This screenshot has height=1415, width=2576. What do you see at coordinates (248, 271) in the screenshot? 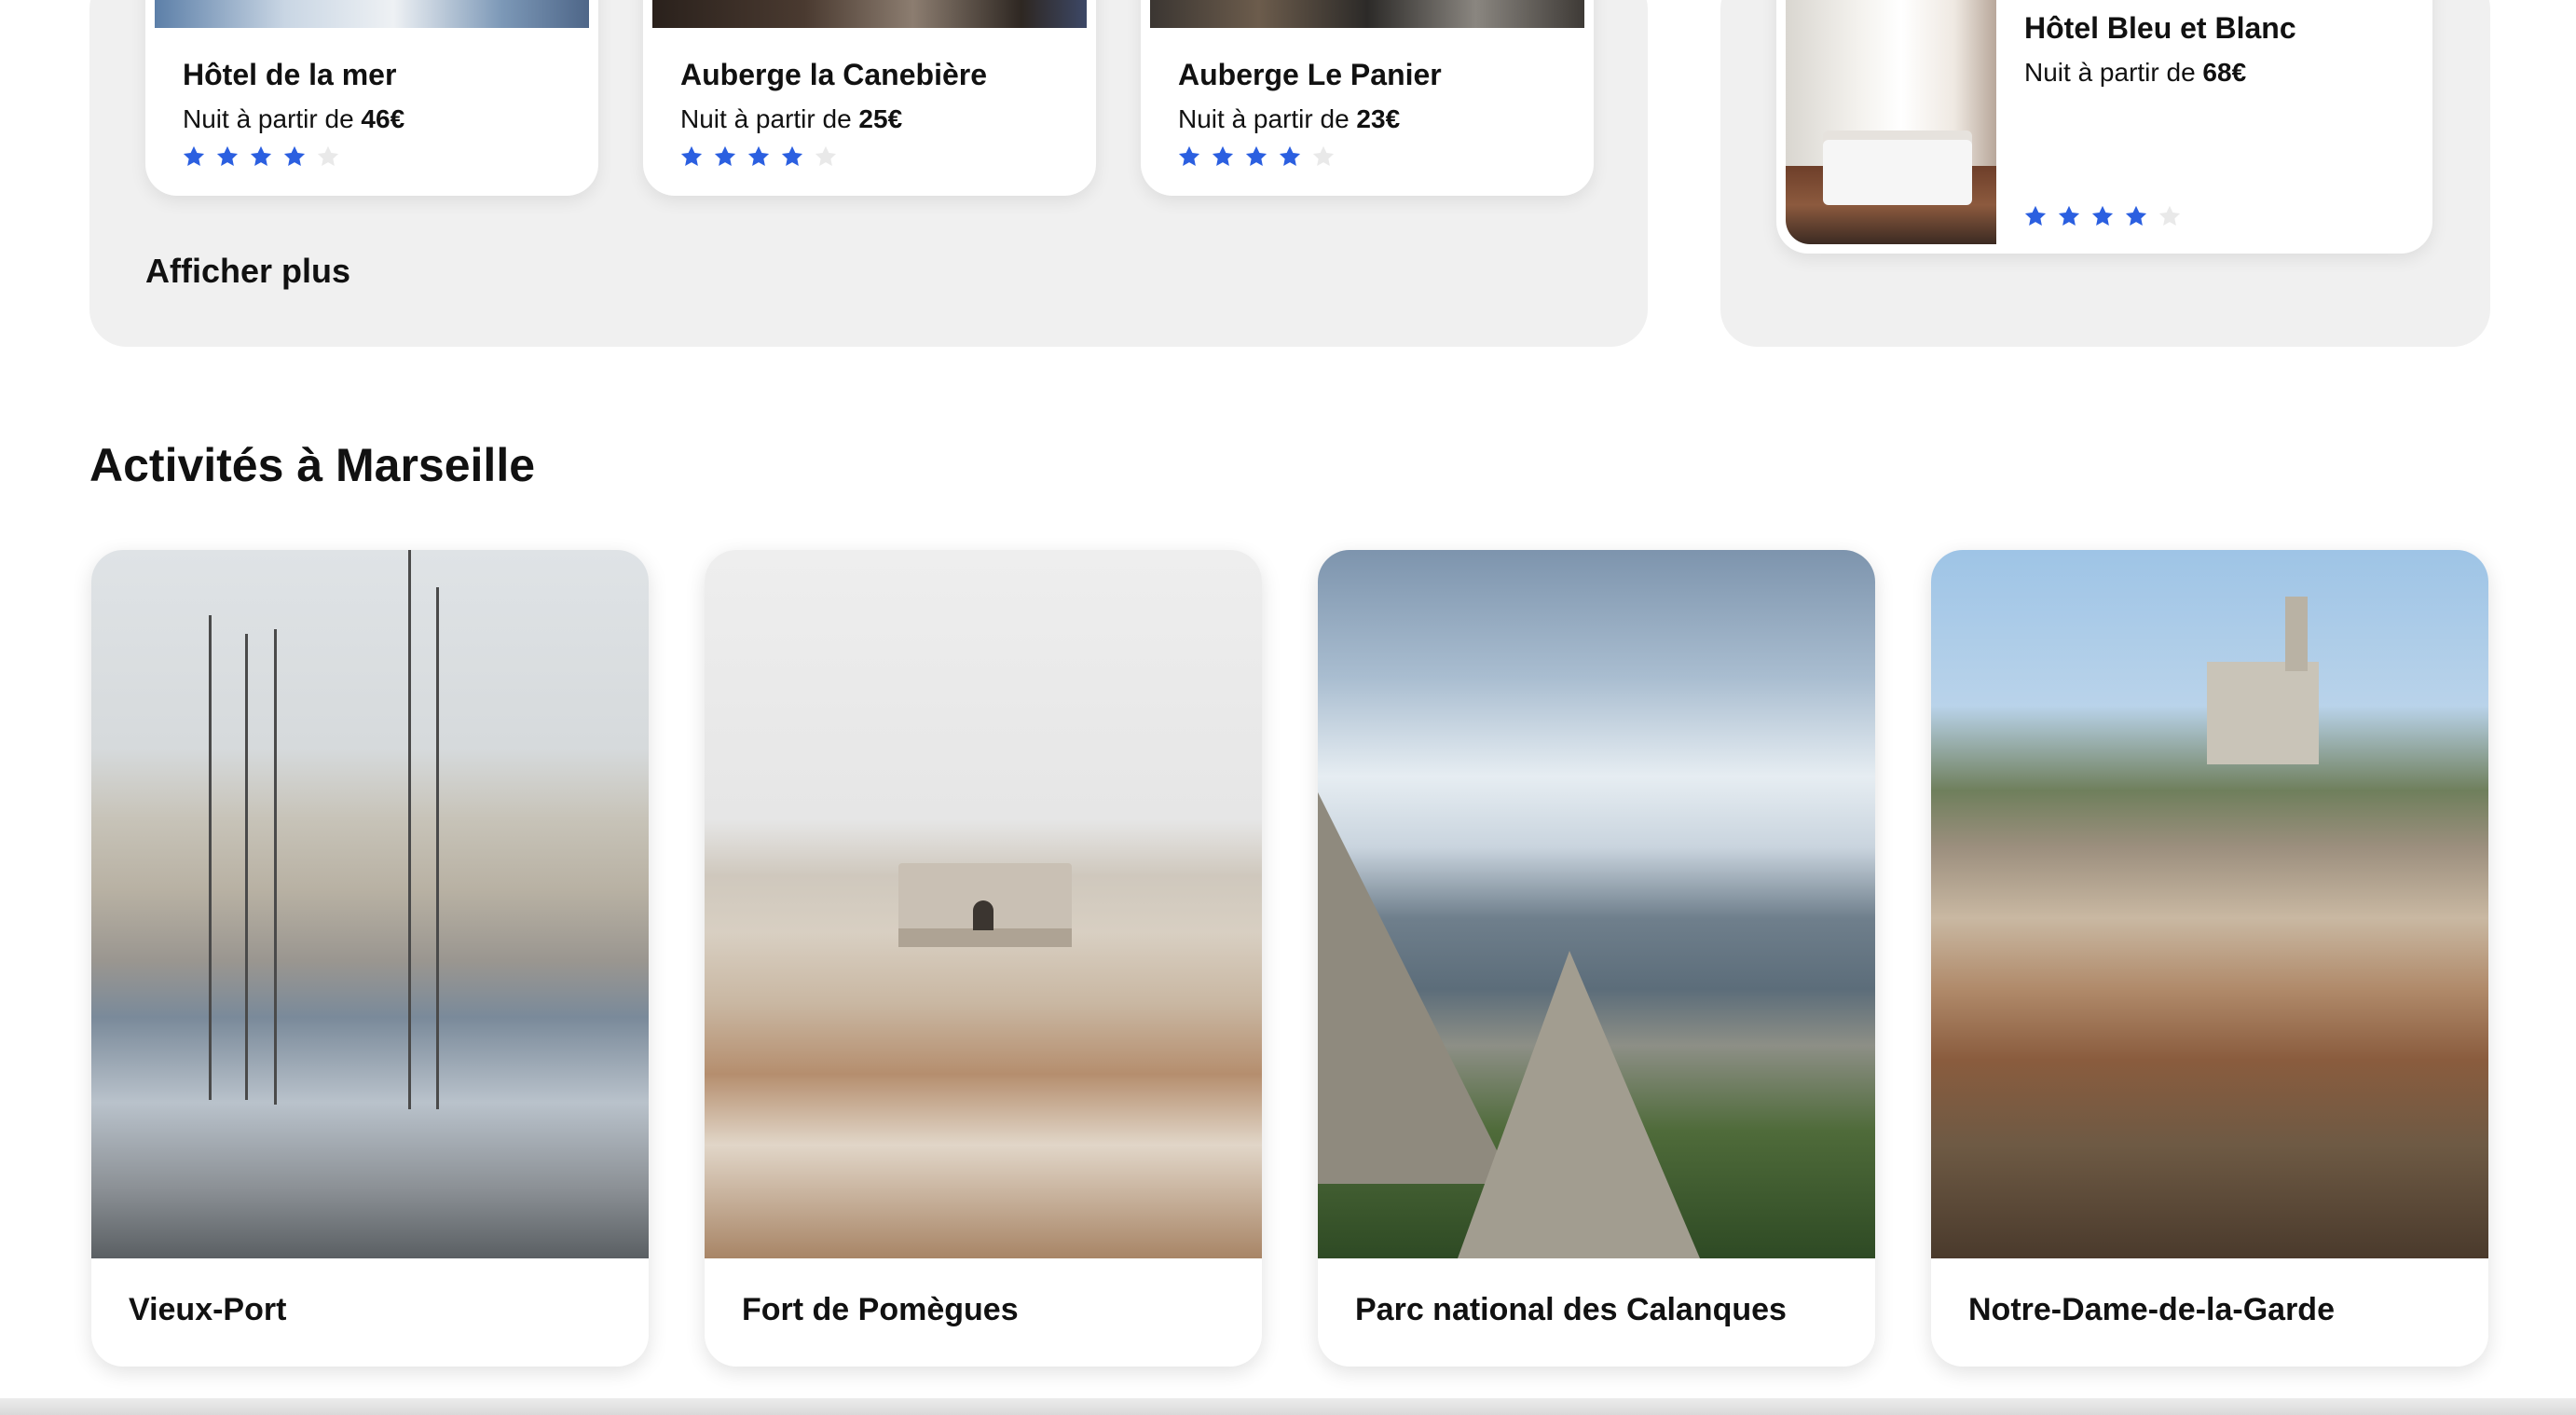
I see `show-more-link: Afficher plus` at bounding box center [248, 271].